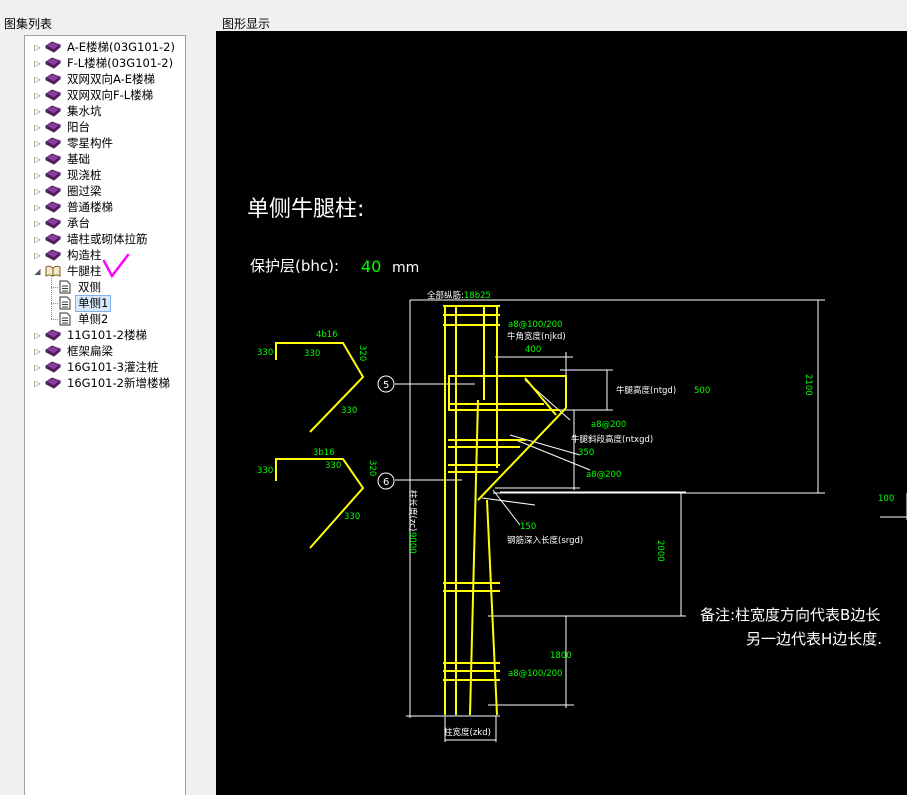 The height and width of the screenshot is (795, 907). I want to click on column-length-value: 9000, so click(412, 543).